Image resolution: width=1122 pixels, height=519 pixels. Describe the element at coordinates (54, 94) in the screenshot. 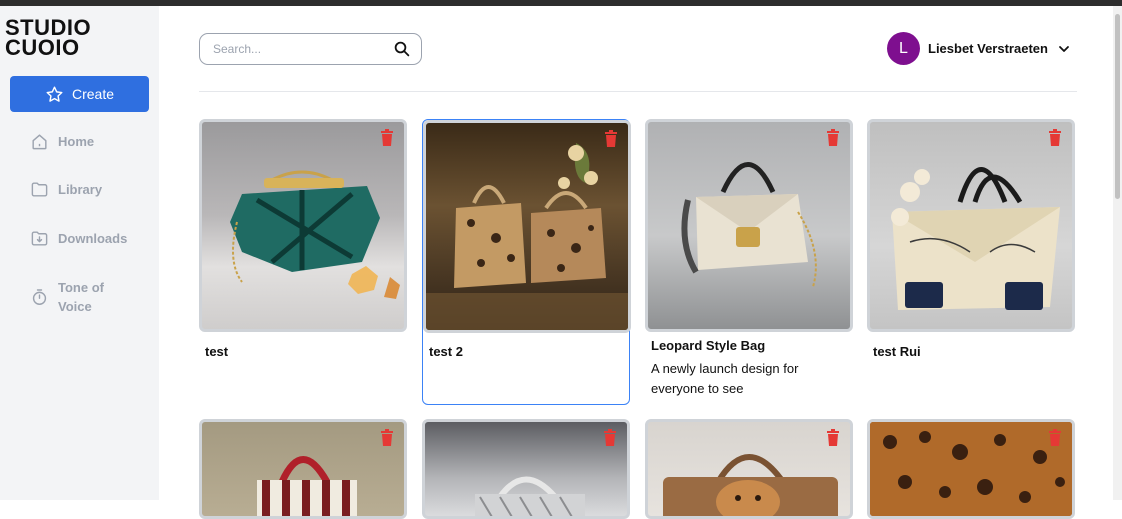

I see `star-icon` at that location.